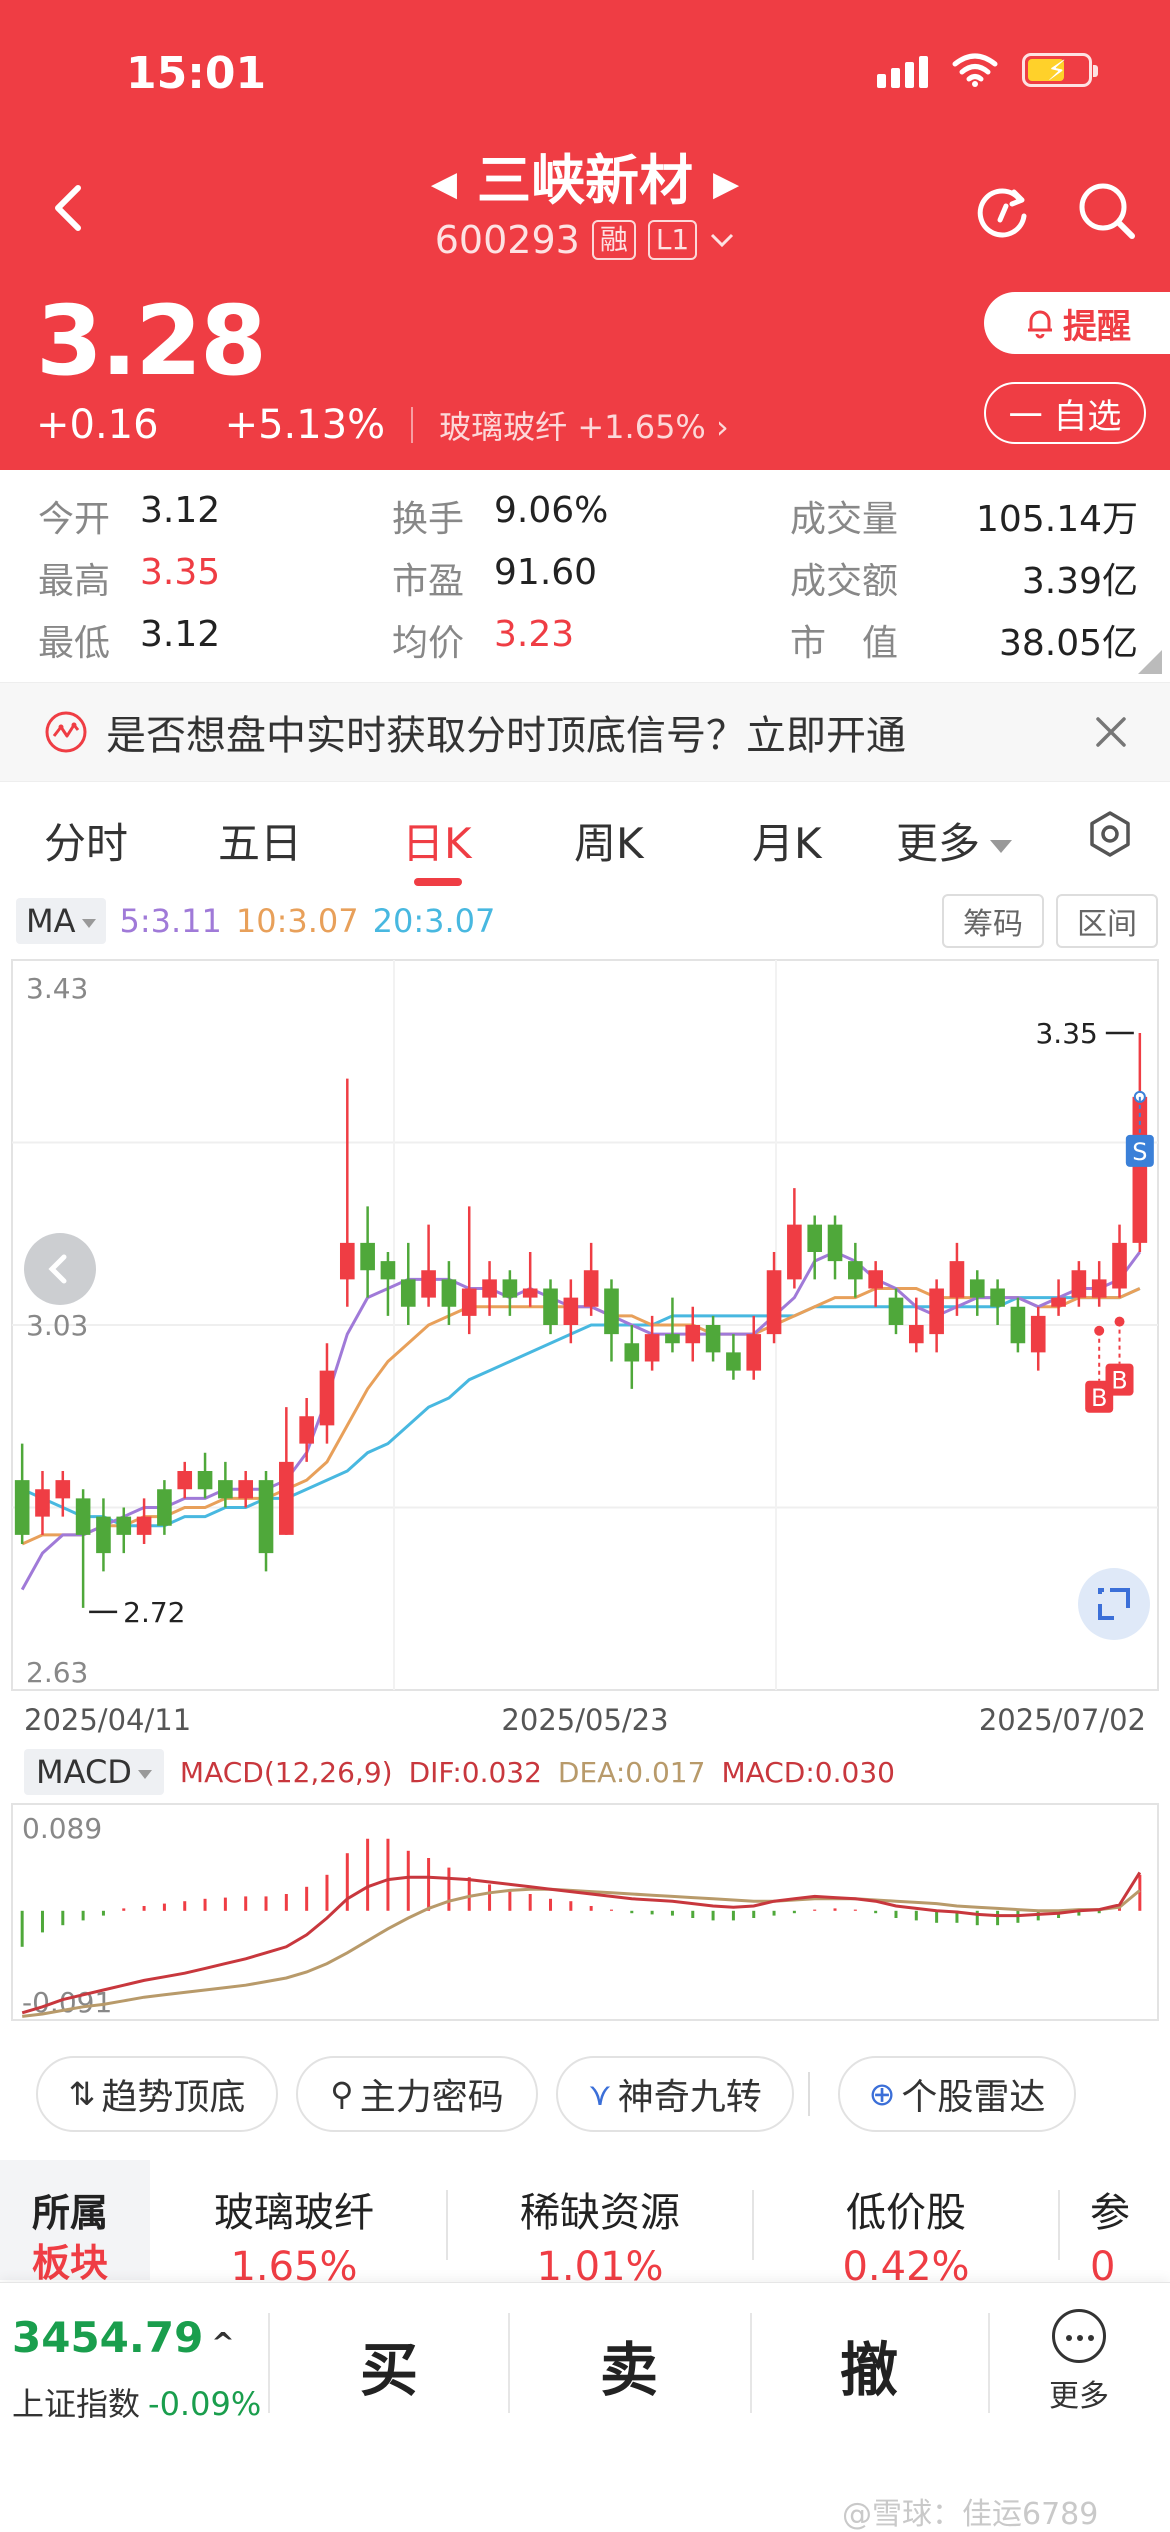 This screenshot has width=1170, height=2532. Describe the element at coordinates (223, 2342) in the screenshot. I see `caret-up-icon: ^` at that location.